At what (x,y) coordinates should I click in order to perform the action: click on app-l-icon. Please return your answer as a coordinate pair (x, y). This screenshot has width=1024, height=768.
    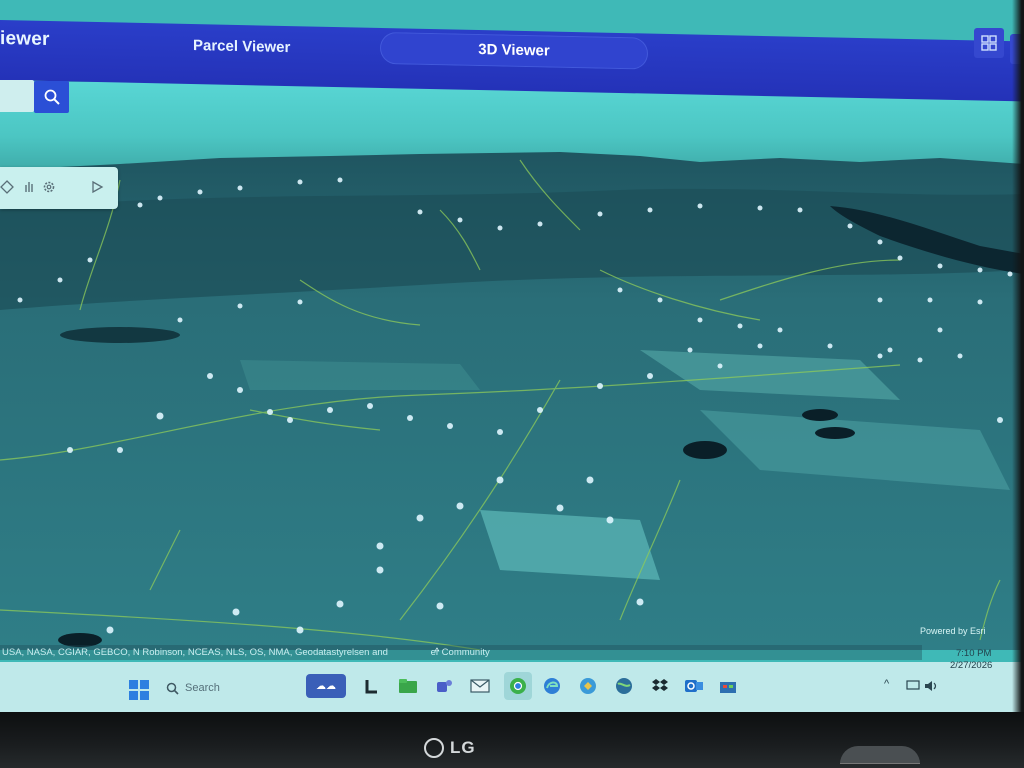
    Looking at the image, I should click on (371, 687).